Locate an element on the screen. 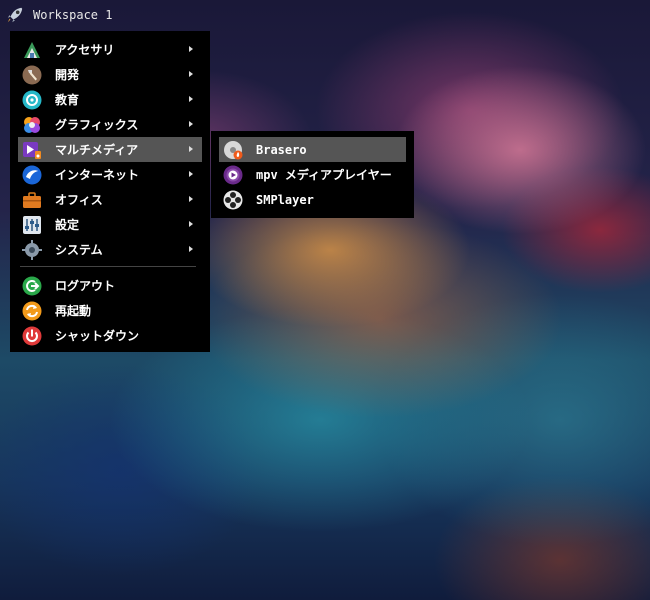 This screenshot has height=600, width=650. menu-item-label: マルチメディア is located at coordinates (97, 150).